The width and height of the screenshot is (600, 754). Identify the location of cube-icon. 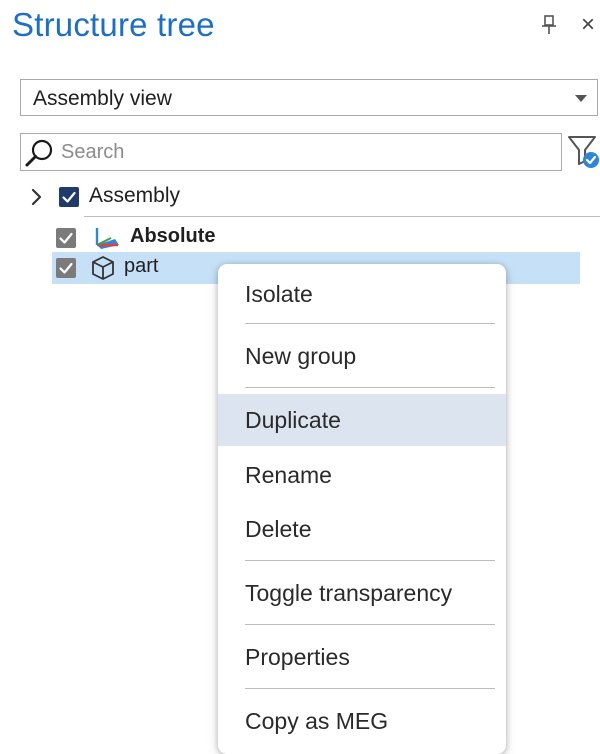
(103, 268).